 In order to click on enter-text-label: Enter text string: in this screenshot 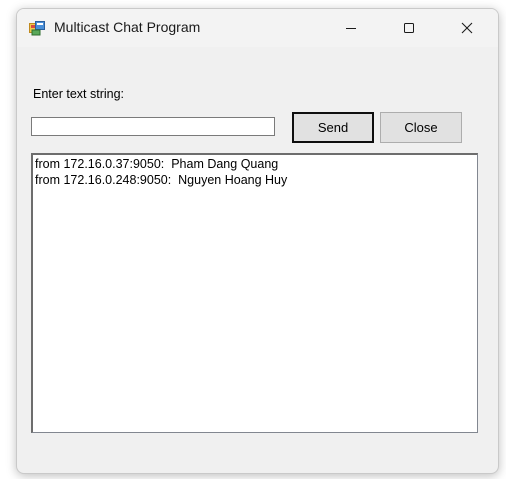, I will do `click(79, 94)`.